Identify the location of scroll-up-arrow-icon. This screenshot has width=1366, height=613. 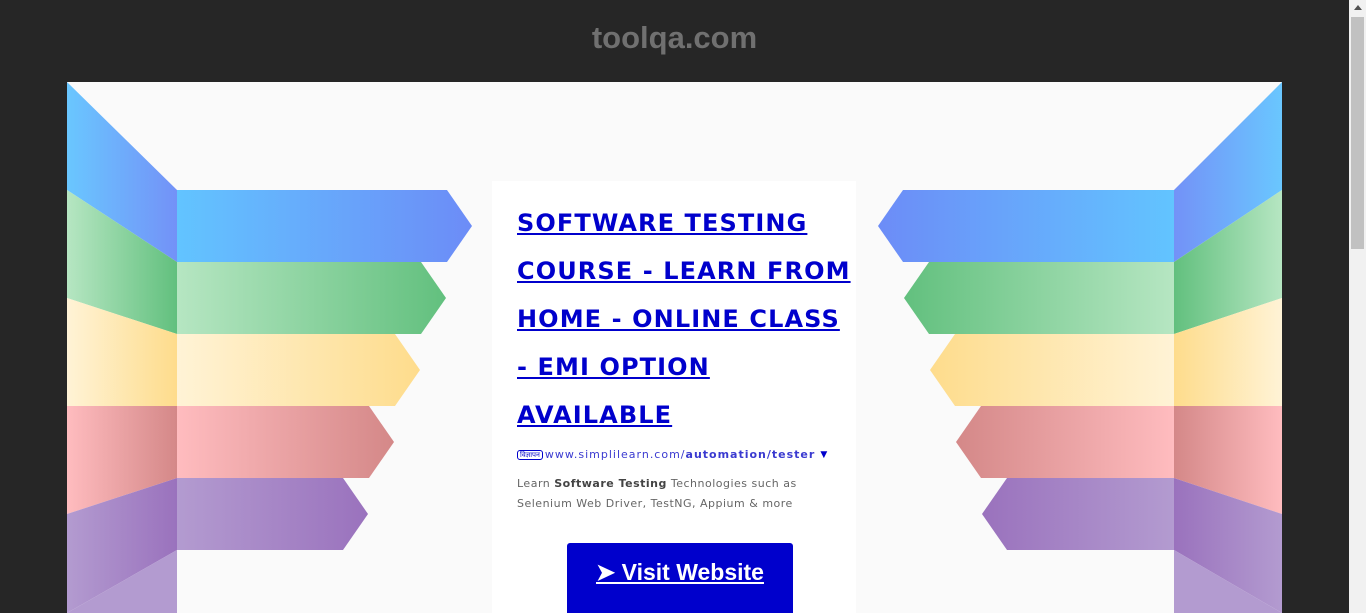
(1358, 7).